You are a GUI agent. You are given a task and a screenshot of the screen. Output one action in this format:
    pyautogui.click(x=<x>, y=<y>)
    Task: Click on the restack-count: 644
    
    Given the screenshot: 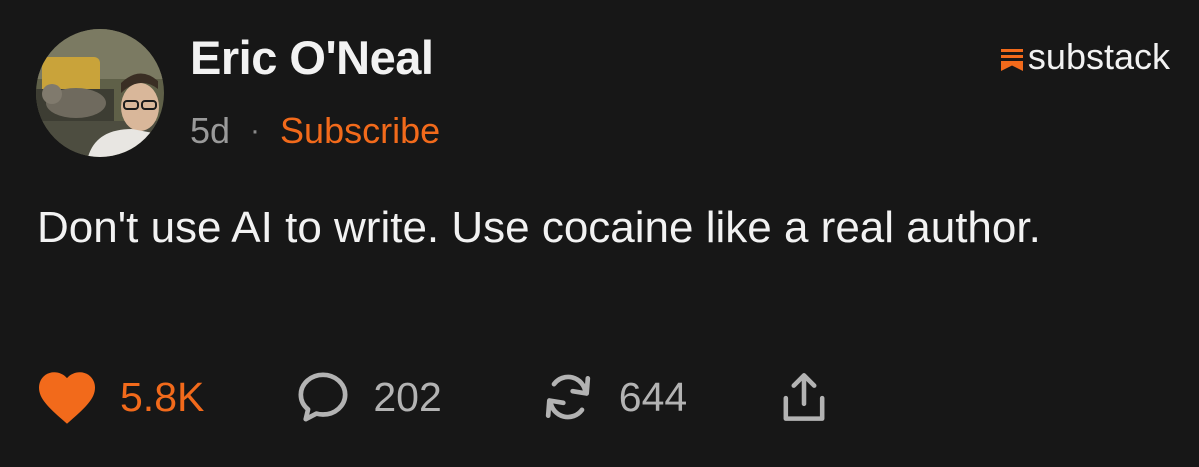 What is the action you would take?
    pyautogui.click(x=653, y=396)
    